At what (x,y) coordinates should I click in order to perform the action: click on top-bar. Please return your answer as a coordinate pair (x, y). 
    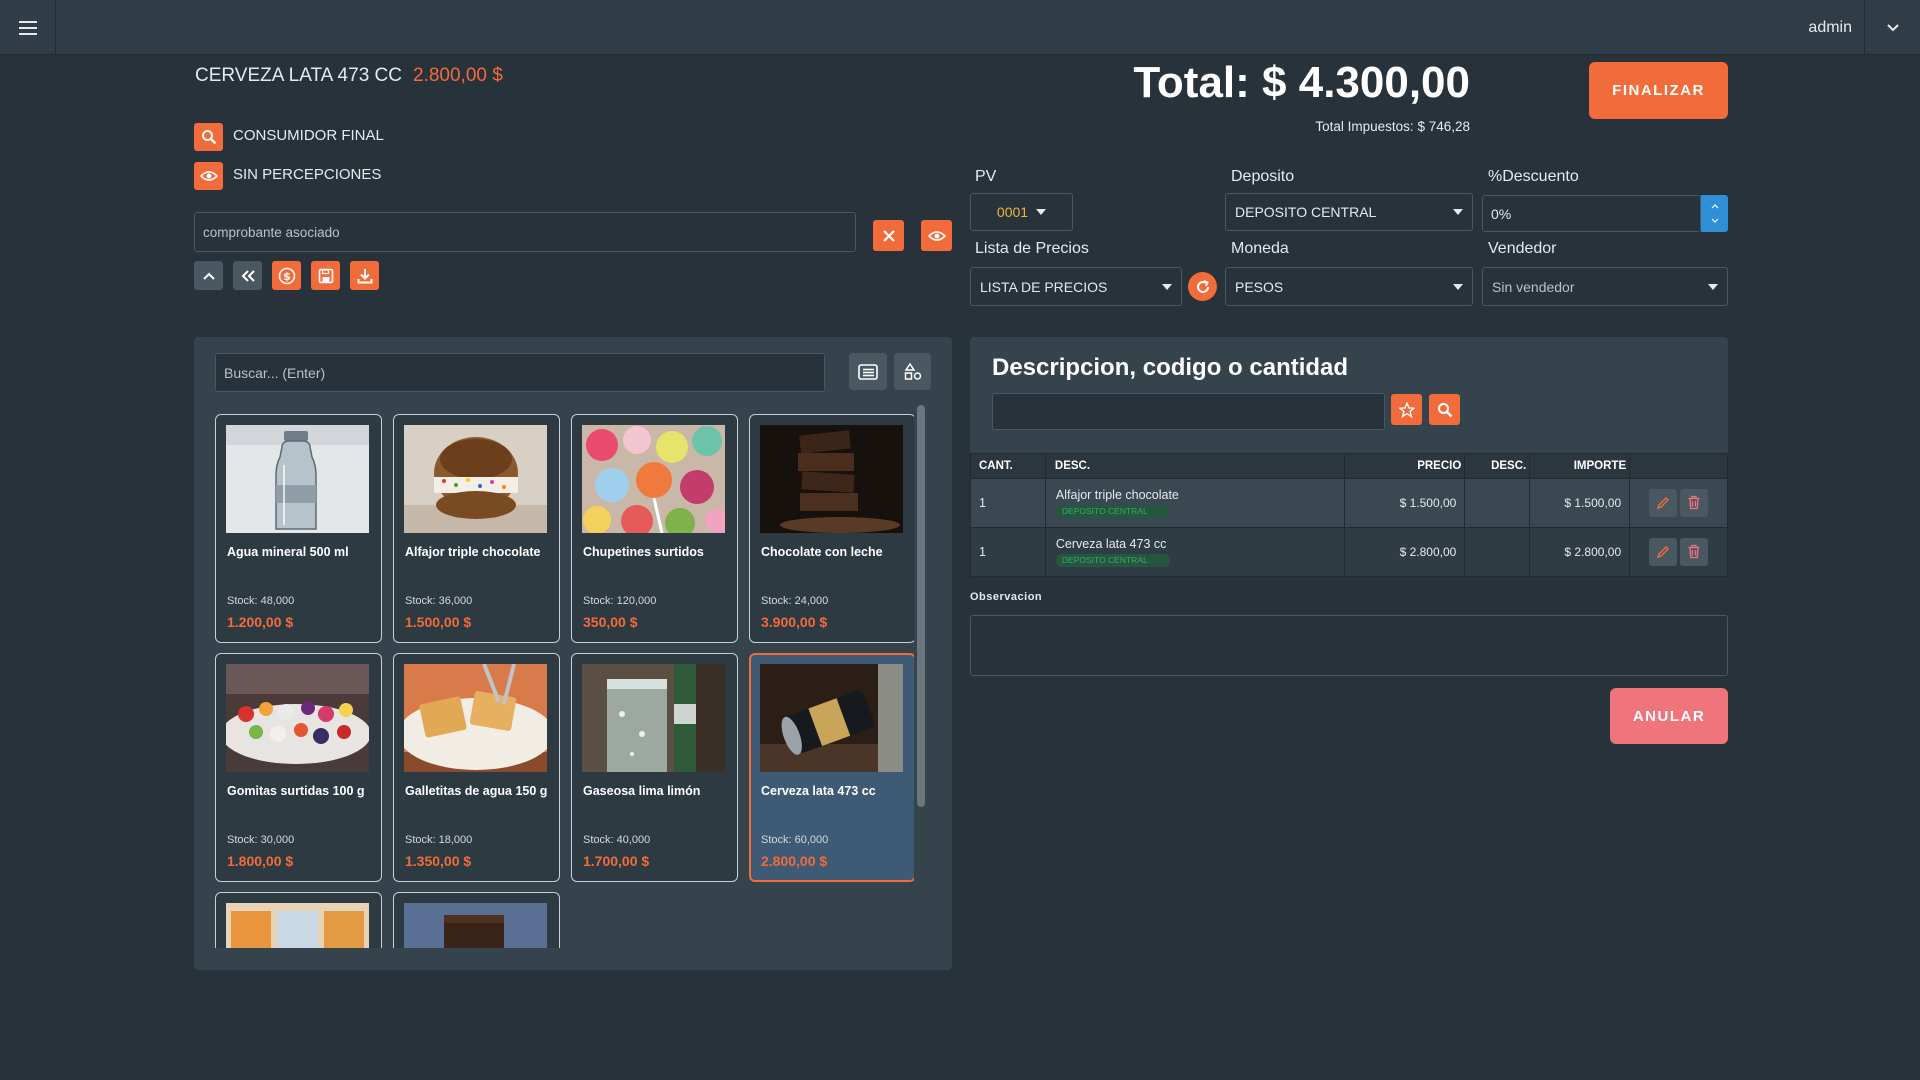
    Looking at the image, I should click on (960, 27).